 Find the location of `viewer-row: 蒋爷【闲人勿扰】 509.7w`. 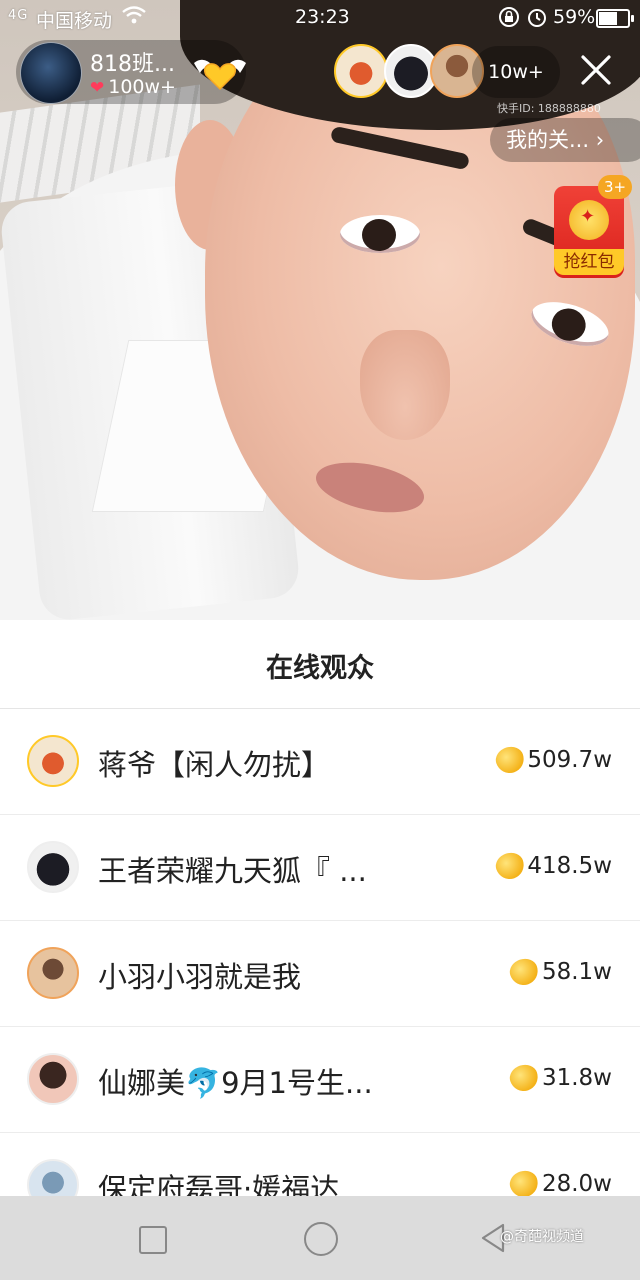

viewer-row: 蒋爷【闲人勿扰】 509.7w is located at coordinates (320, 762).